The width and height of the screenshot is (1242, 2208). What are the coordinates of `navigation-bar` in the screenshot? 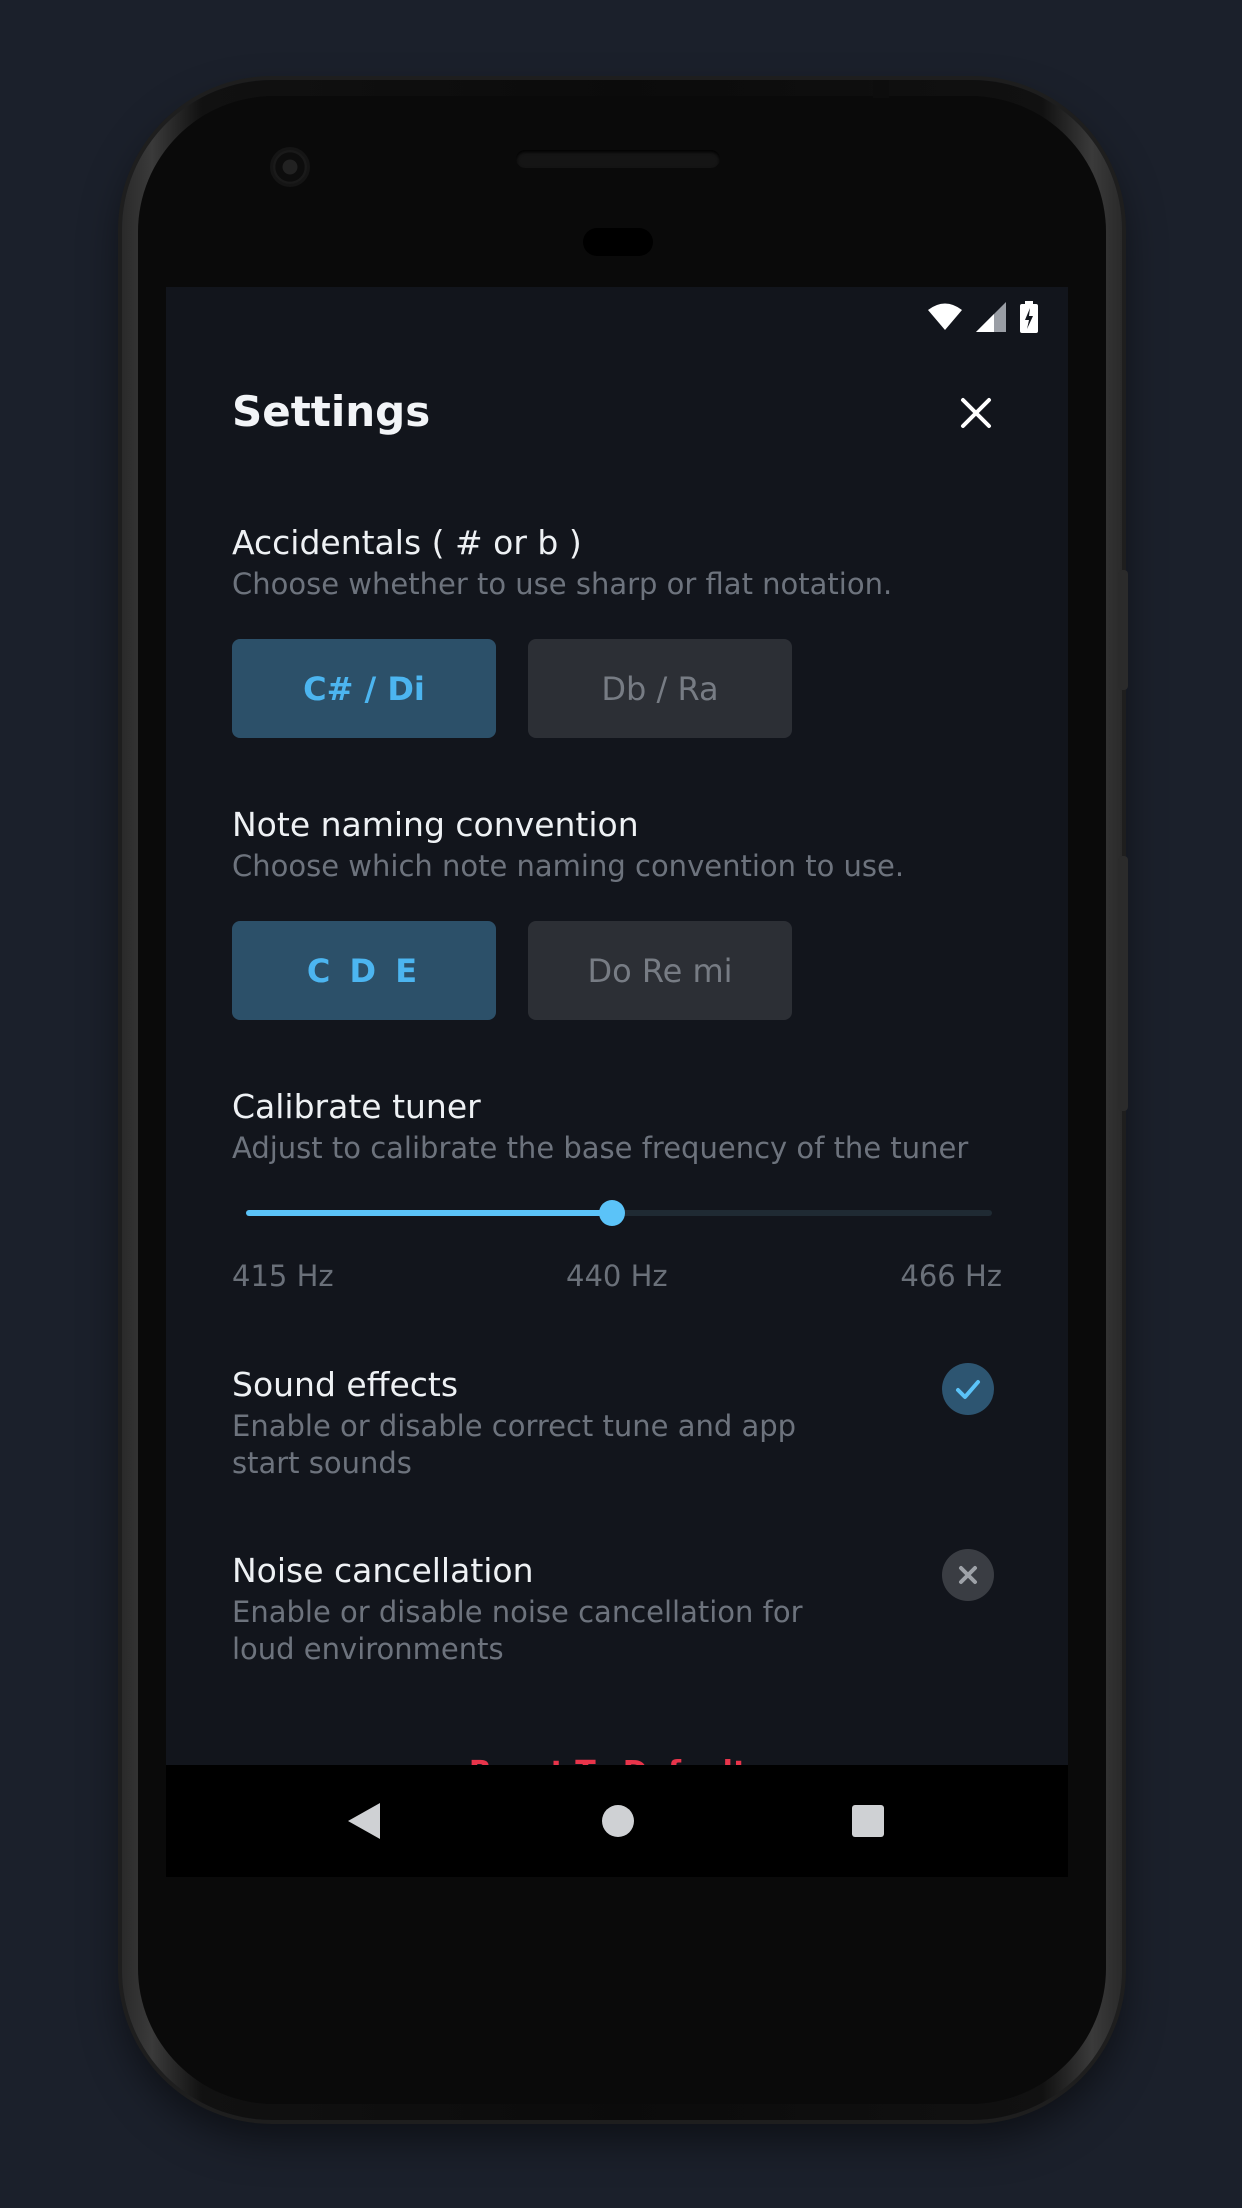 It's located at (617, 1821).